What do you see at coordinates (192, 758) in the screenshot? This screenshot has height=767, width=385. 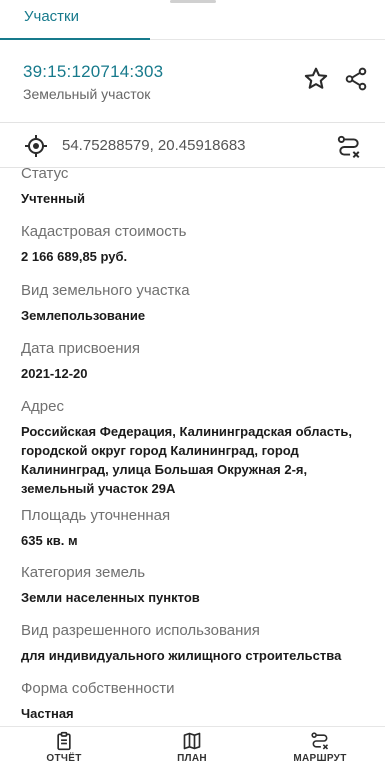 I see `plan-label: ПЛАН` at bounding box center [192, 758].